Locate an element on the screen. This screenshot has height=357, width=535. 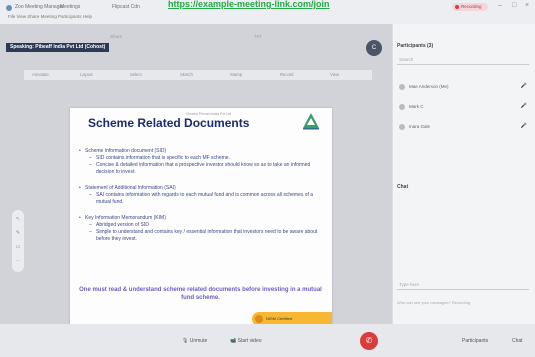
stamp-button: Stamp is located at coordinates (236, 74).